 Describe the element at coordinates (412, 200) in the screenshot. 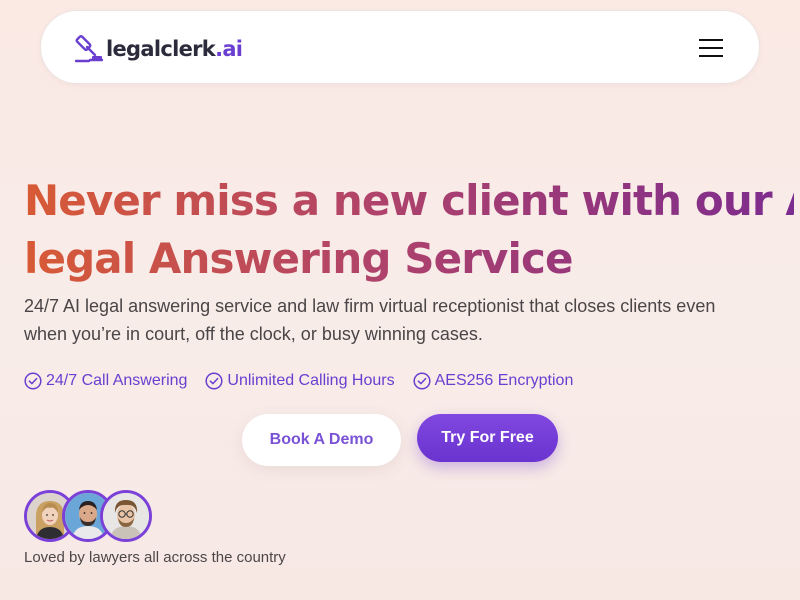

I see `headline-line-1: Never miss a new client with our AI` at that location.